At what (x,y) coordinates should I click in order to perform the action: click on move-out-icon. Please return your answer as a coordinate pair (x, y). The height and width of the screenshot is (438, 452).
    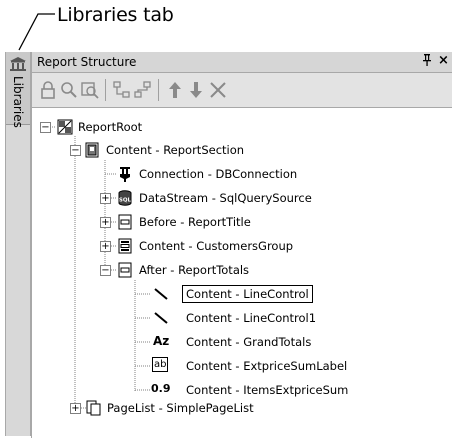
    Looking at the image, I should click on (143, 90).